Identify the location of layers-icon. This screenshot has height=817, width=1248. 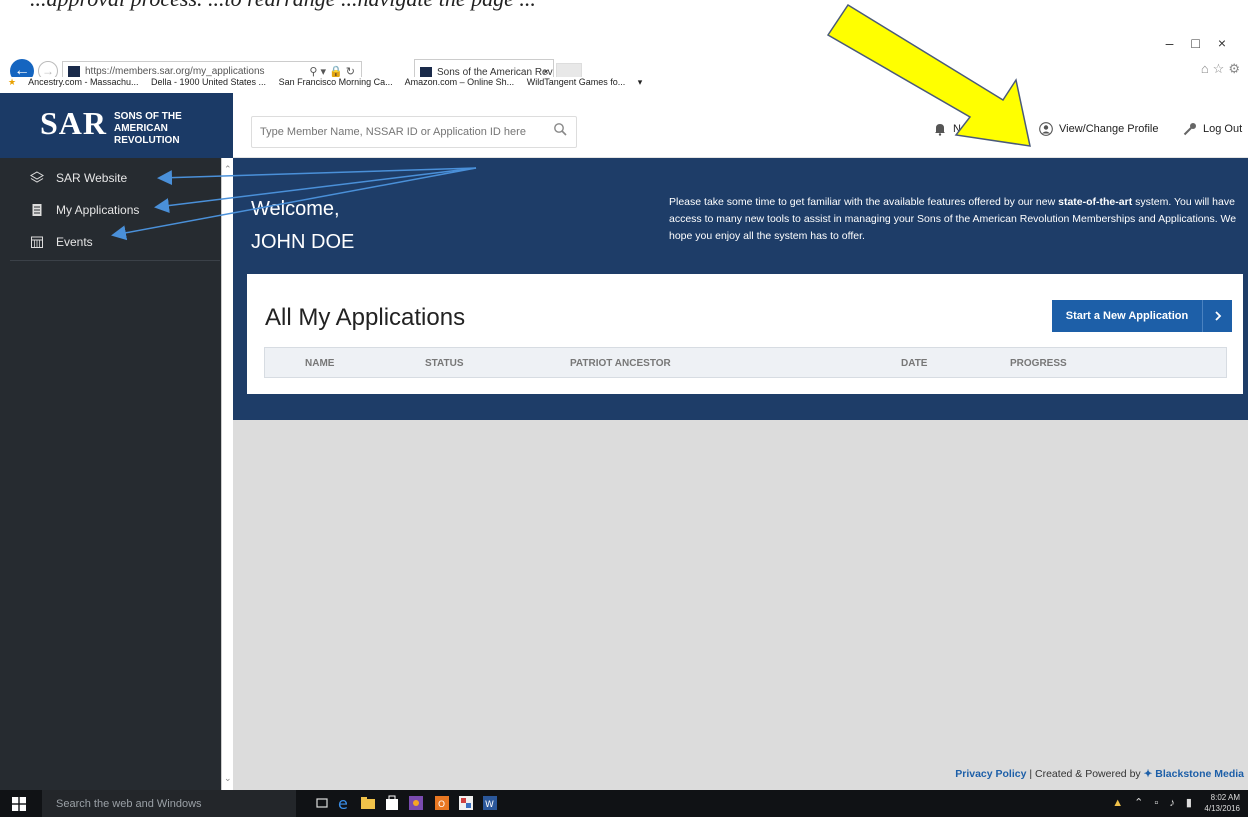
(37, 177).